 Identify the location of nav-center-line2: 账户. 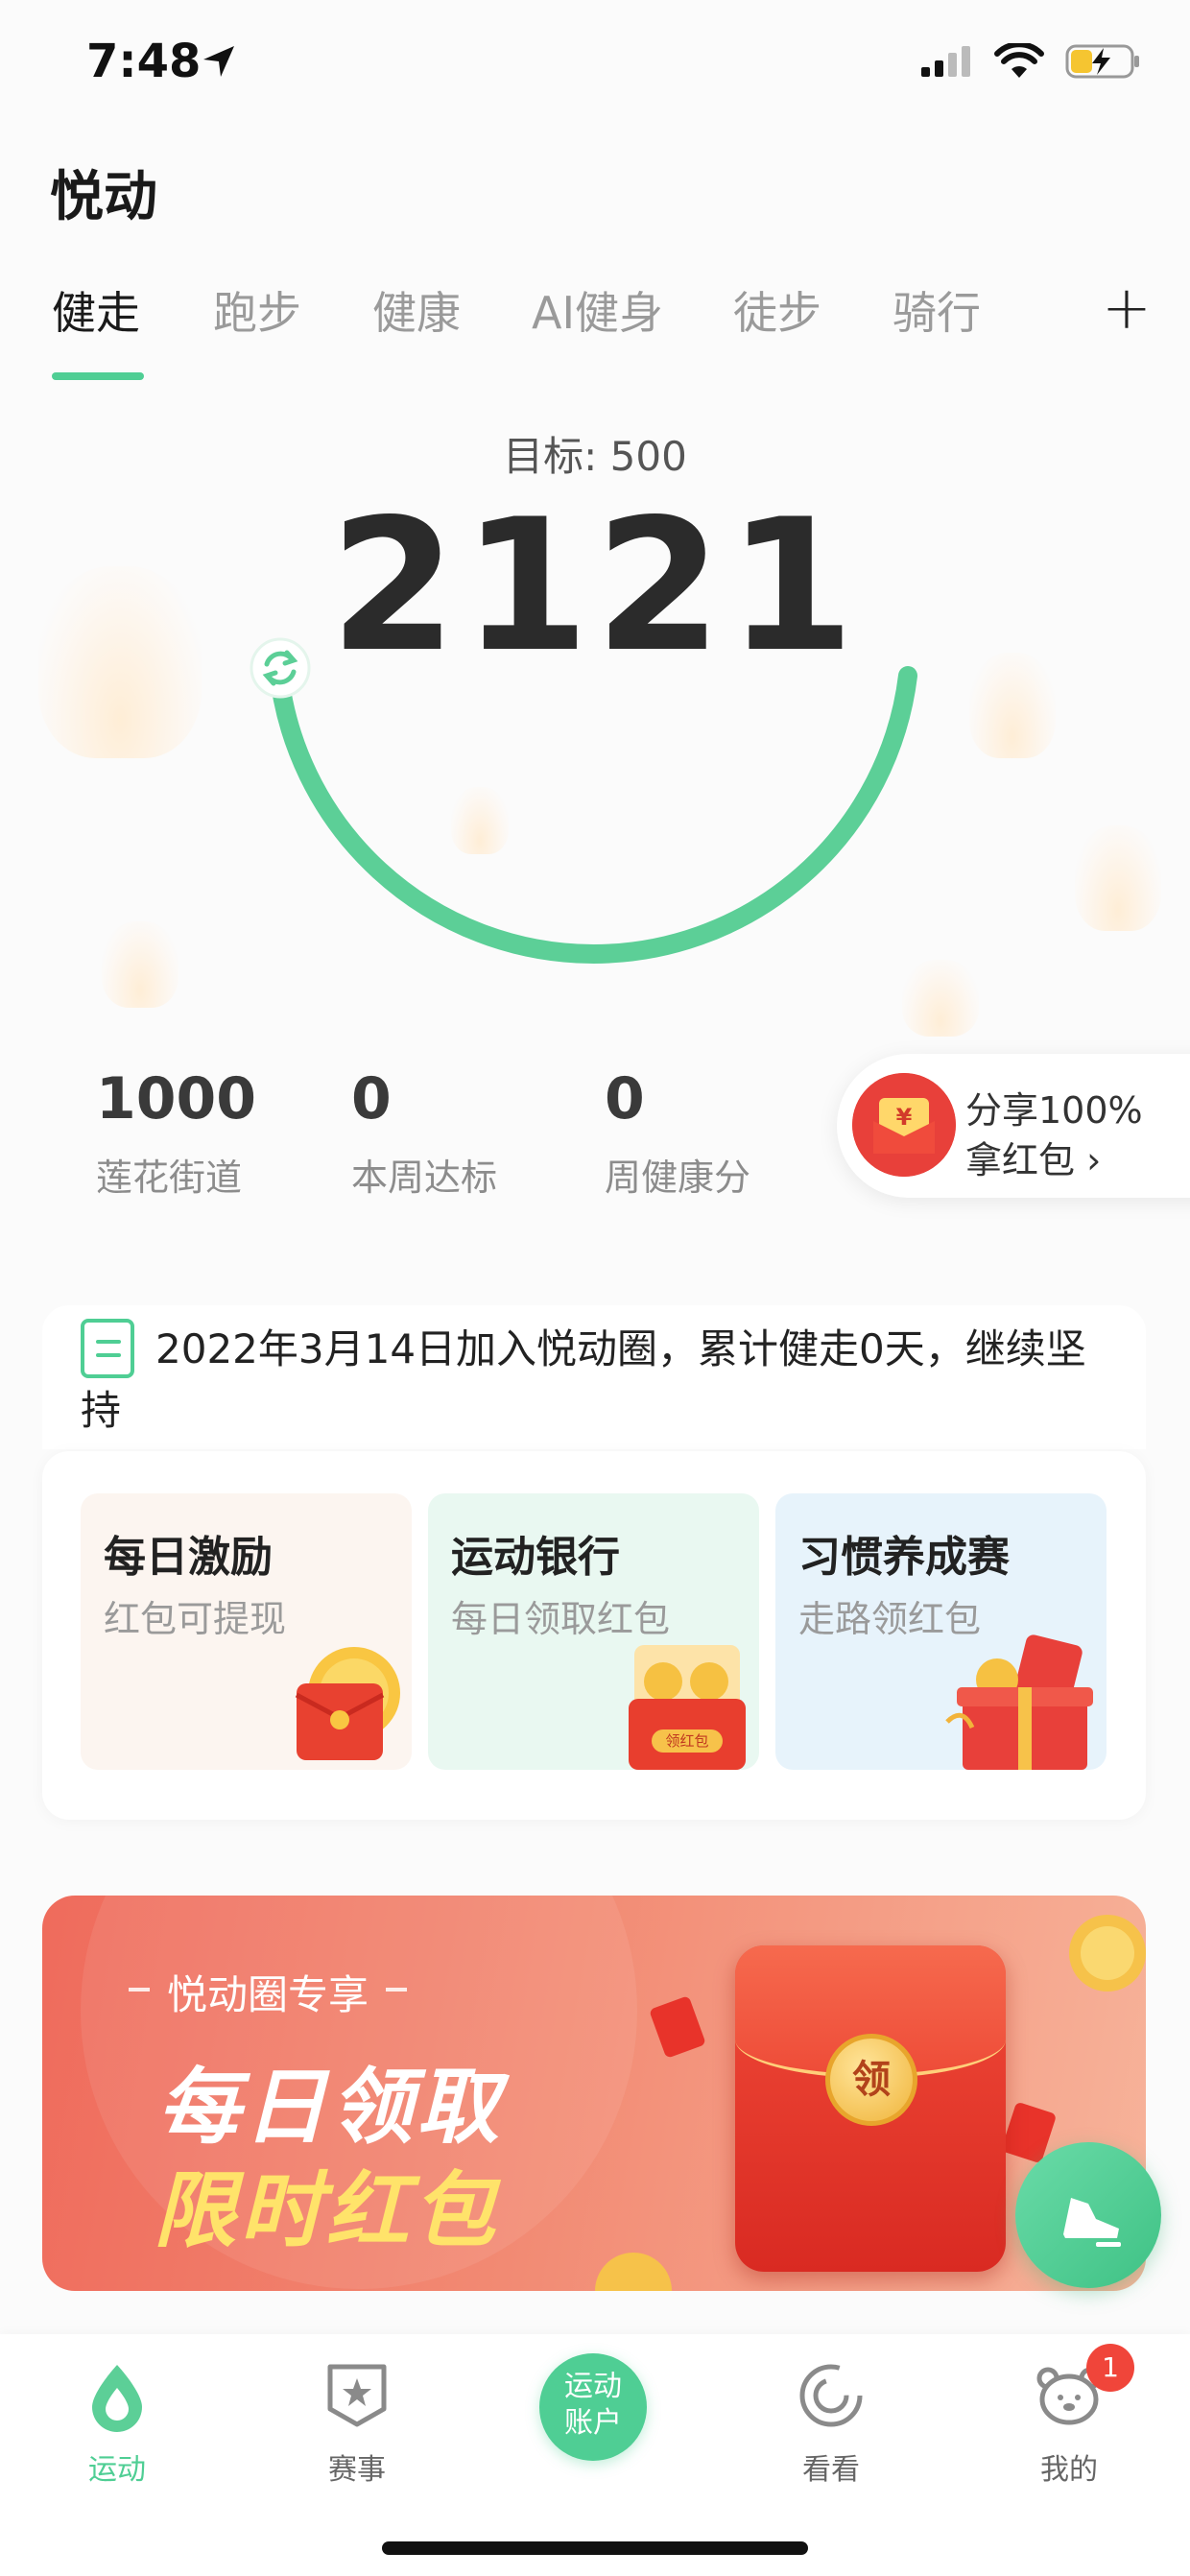
(593, 2423).